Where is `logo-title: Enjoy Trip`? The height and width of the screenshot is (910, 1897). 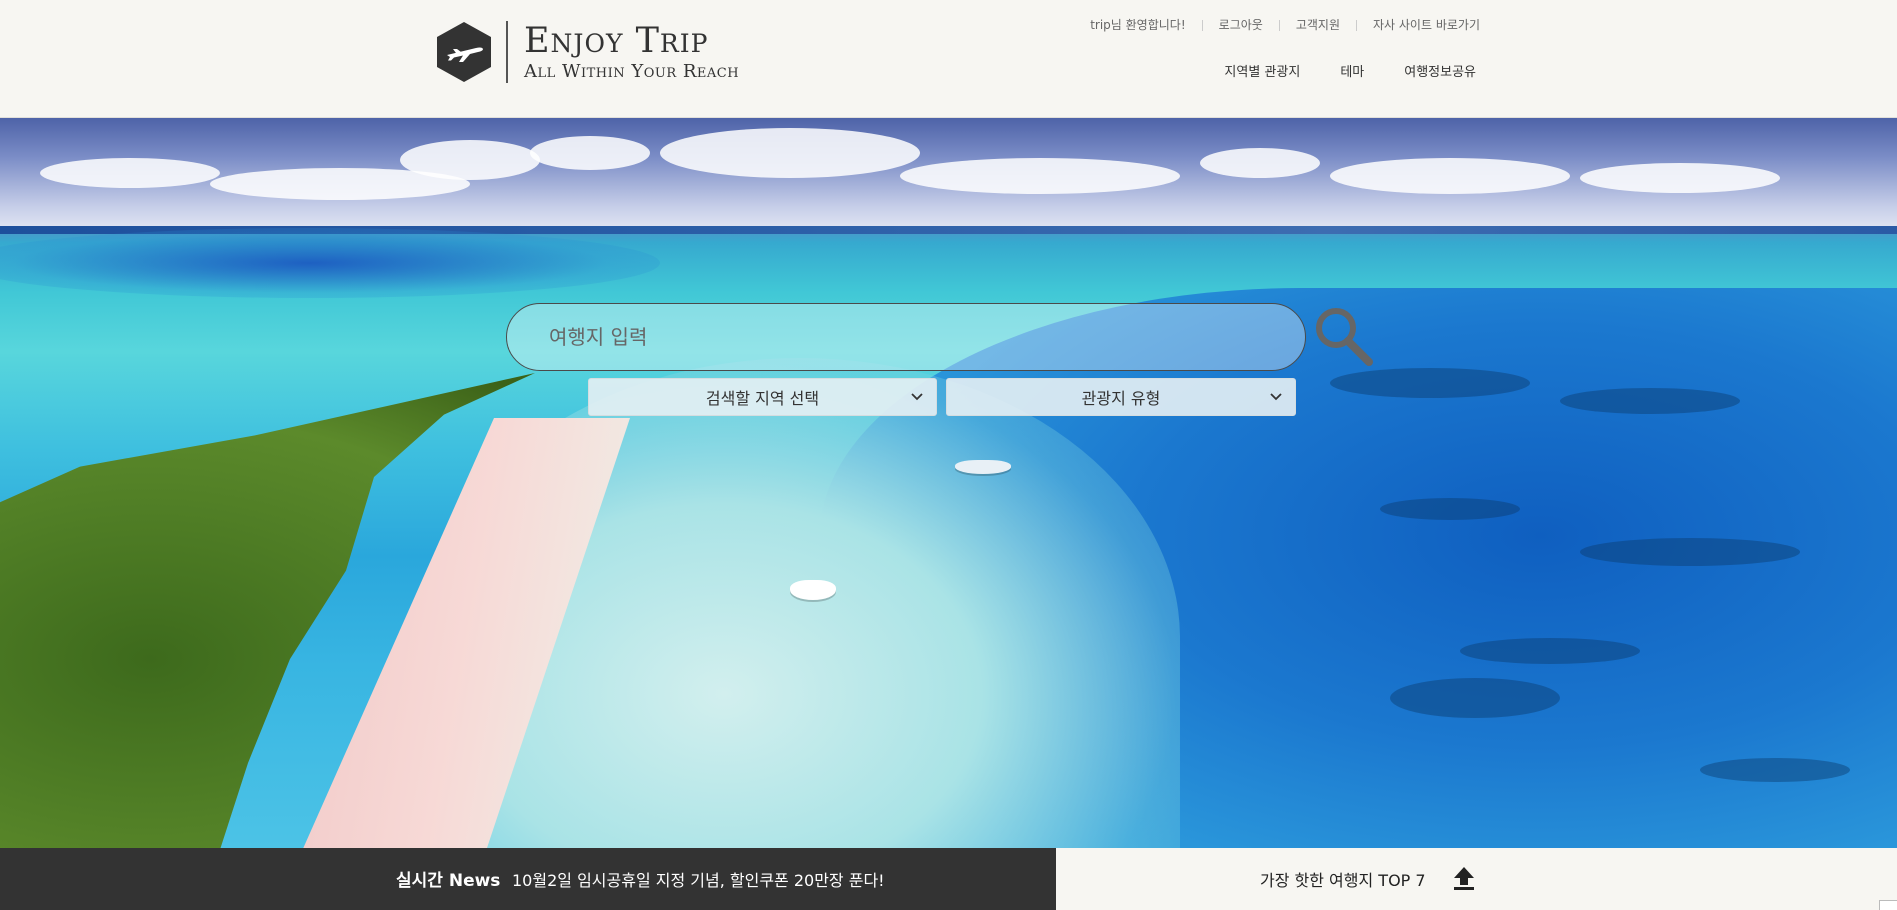 logo-title: Enjoy Trip is located at coordinates (616, 41).